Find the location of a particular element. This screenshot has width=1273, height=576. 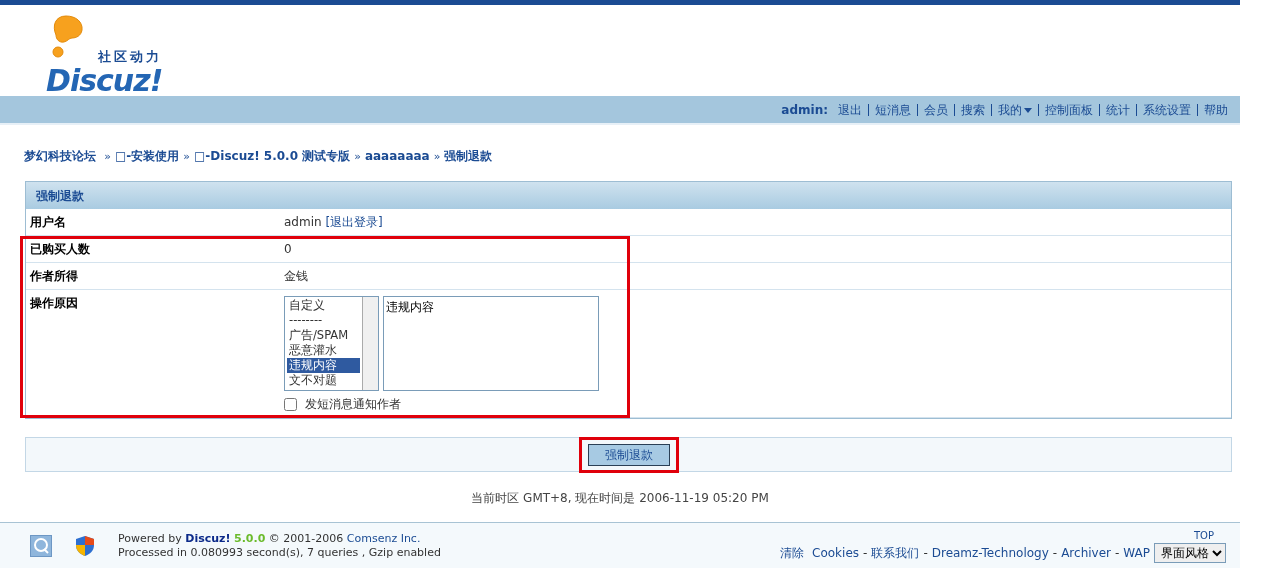

footer-link: WAP is located at coordinates (1136, 553).